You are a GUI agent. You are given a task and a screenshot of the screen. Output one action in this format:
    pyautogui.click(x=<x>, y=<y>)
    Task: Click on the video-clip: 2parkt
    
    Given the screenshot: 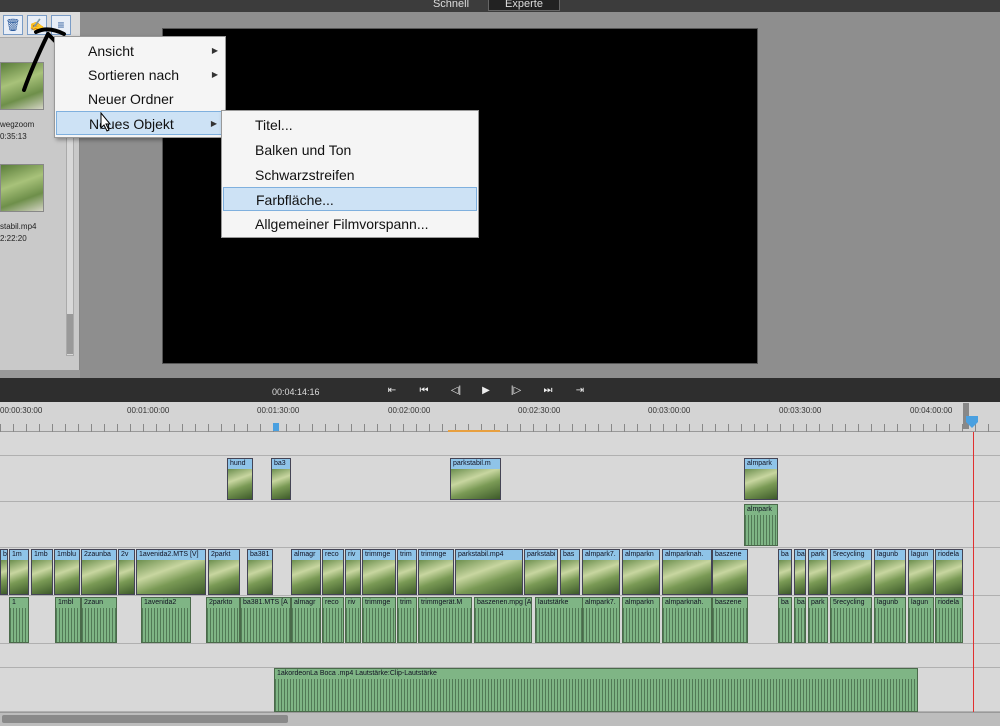 What is the action you would take?
    pyautogui.click(x=224, y=572)
    